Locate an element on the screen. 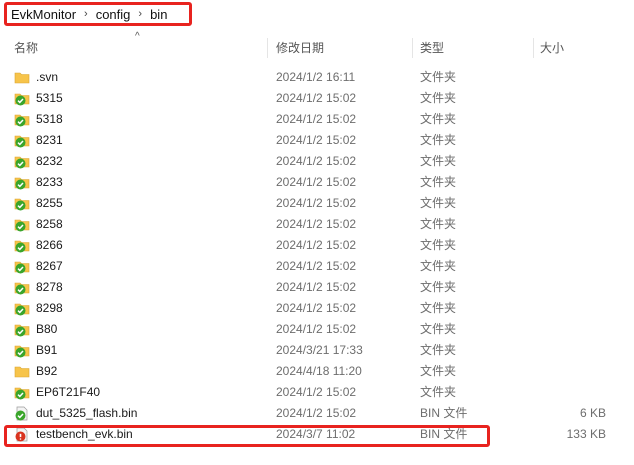  column-header-date: 修改日期 is located at coordinates (300, 48).